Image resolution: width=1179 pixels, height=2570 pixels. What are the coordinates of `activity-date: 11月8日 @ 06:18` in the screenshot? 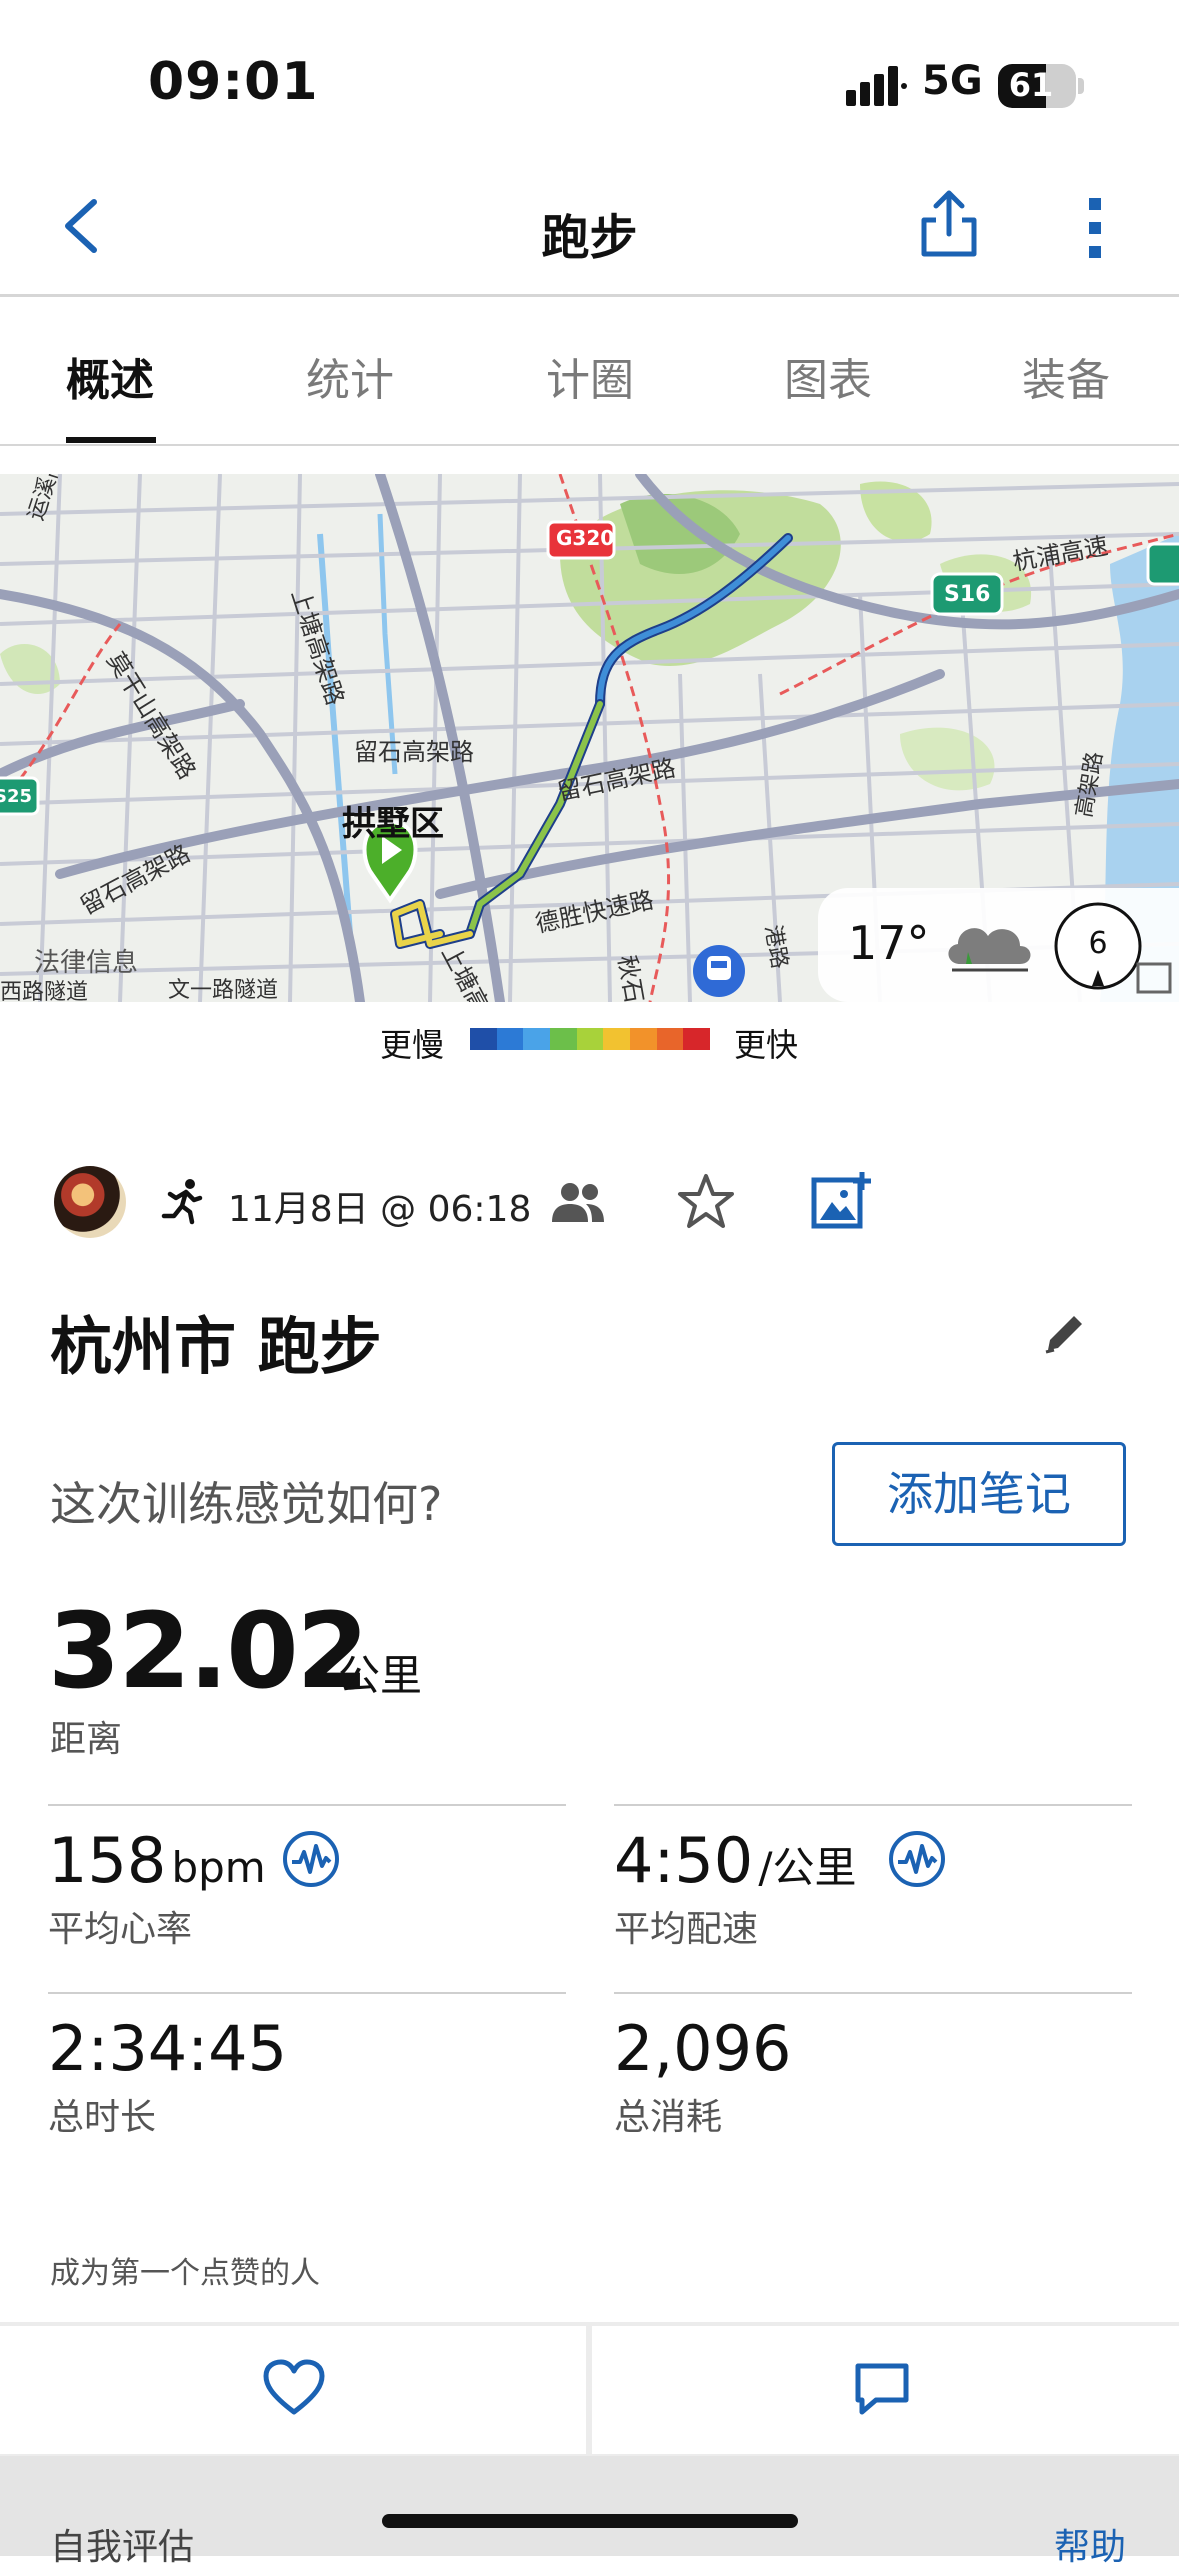 It's located at (380, 1209).